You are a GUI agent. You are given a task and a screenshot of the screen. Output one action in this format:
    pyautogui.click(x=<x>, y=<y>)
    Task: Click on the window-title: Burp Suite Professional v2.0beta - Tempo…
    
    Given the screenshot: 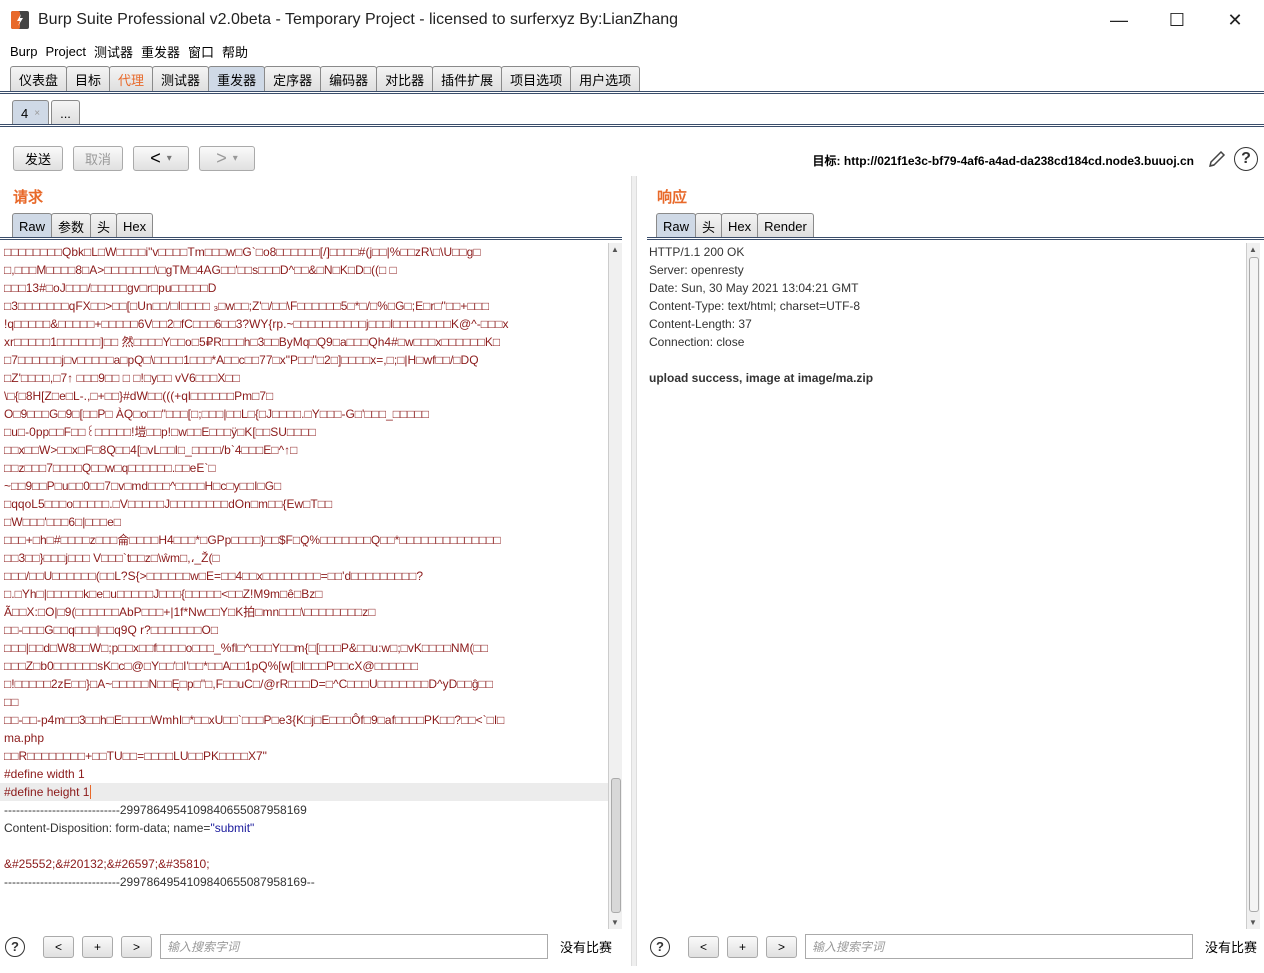 What is the action you would take?
    pyautogui.click(x=358, y=19)
    